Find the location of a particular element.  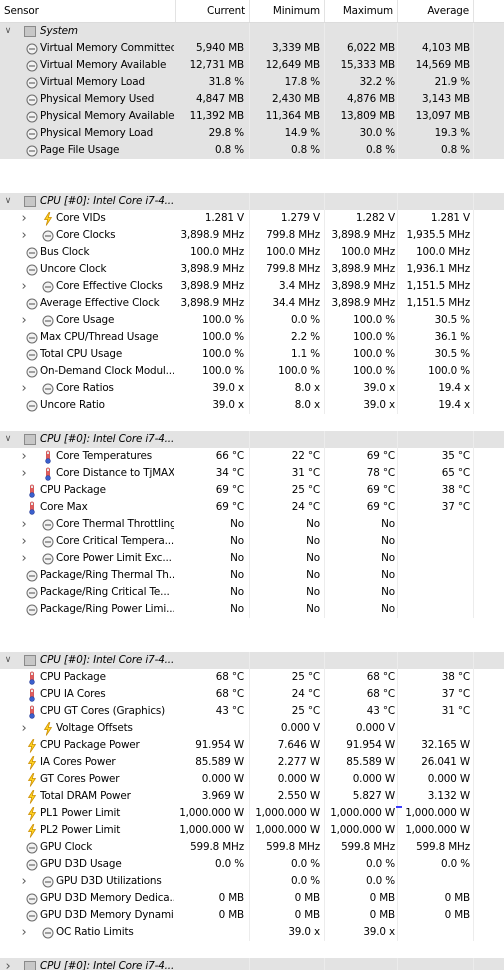

sensor-row: Package/Ring Thermal Th... No No No is located at coordinates (252, 575).